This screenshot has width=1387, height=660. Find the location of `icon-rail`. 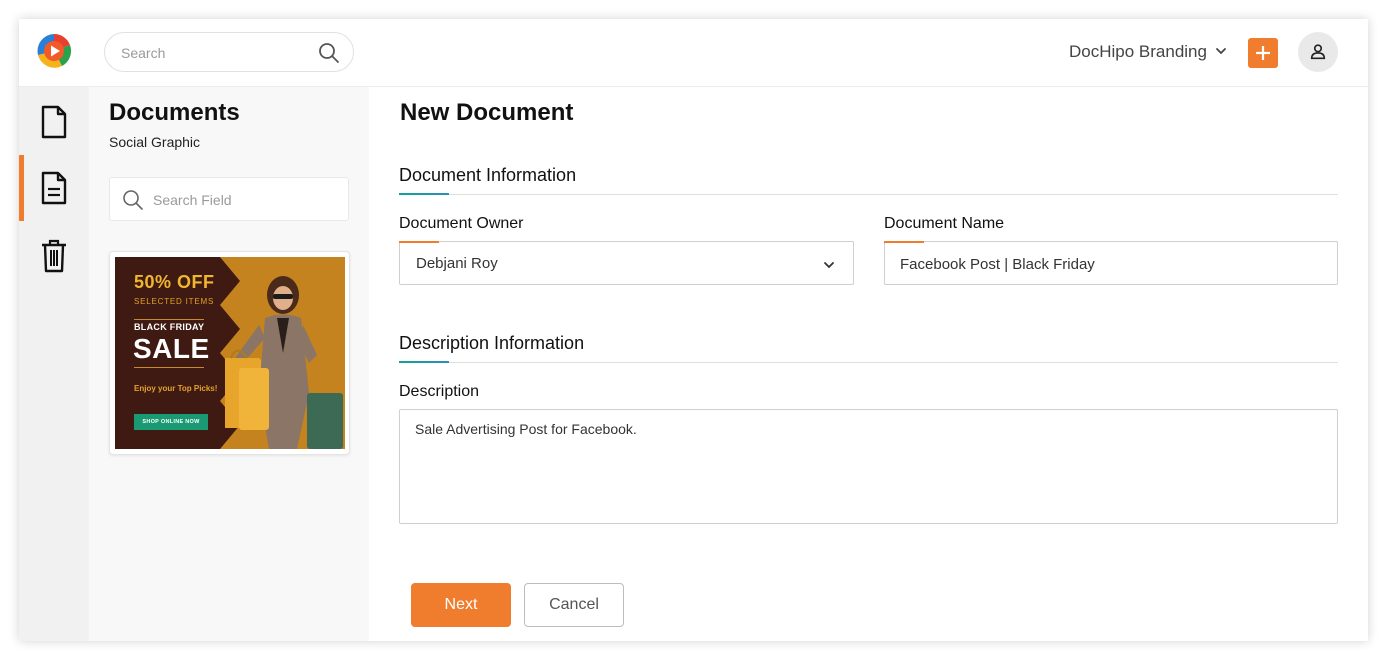

icon-rail is located at coordinates (54, 364).